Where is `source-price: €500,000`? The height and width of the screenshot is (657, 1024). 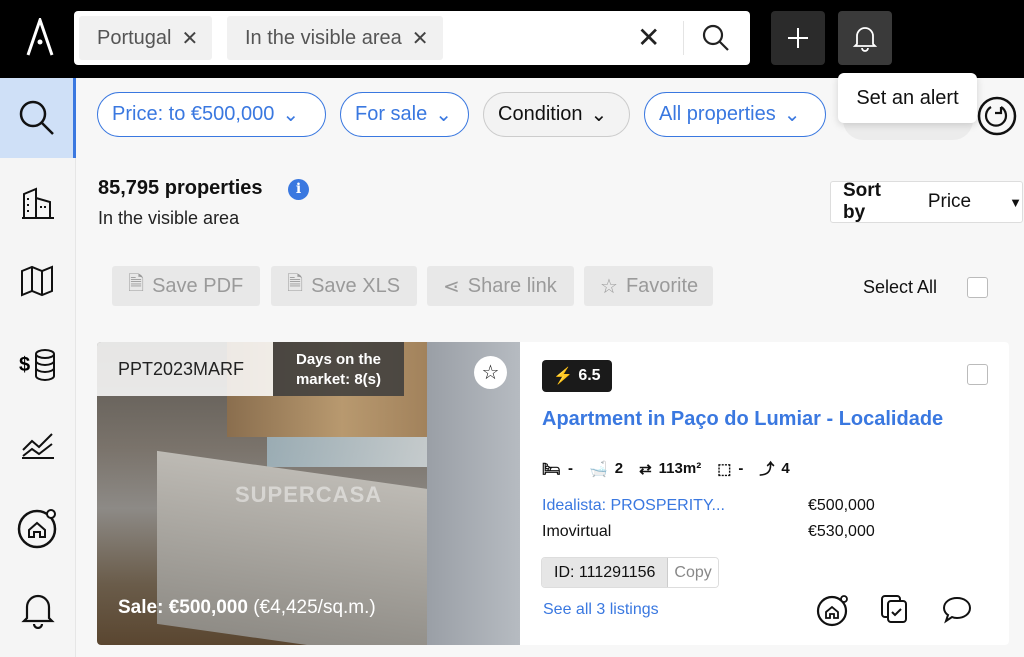 source-price: €500,000 is located at coordinates (841, 505).